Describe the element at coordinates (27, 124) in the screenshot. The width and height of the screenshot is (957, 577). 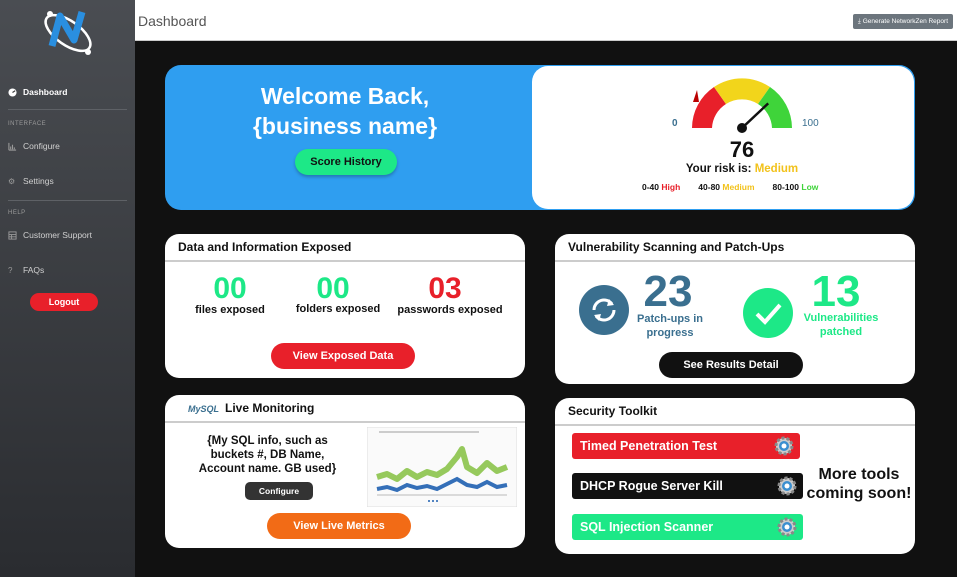
I see `section-interface: INTERFACE` at that location.